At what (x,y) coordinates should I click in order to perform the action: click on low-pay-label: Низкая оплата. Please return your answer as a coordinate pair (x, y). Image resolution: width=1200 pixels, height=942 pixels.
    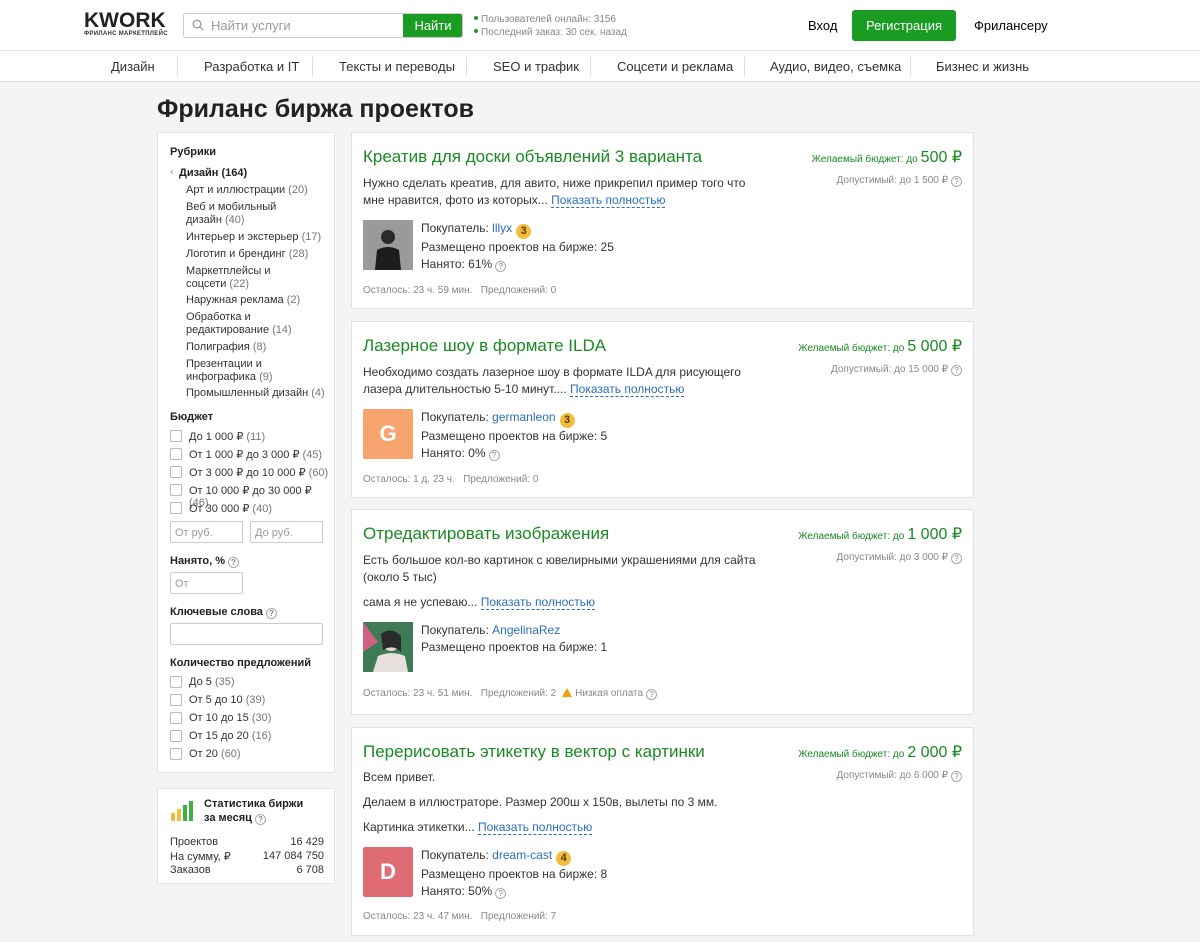
    Looking at the image, I should click on (609, 693).